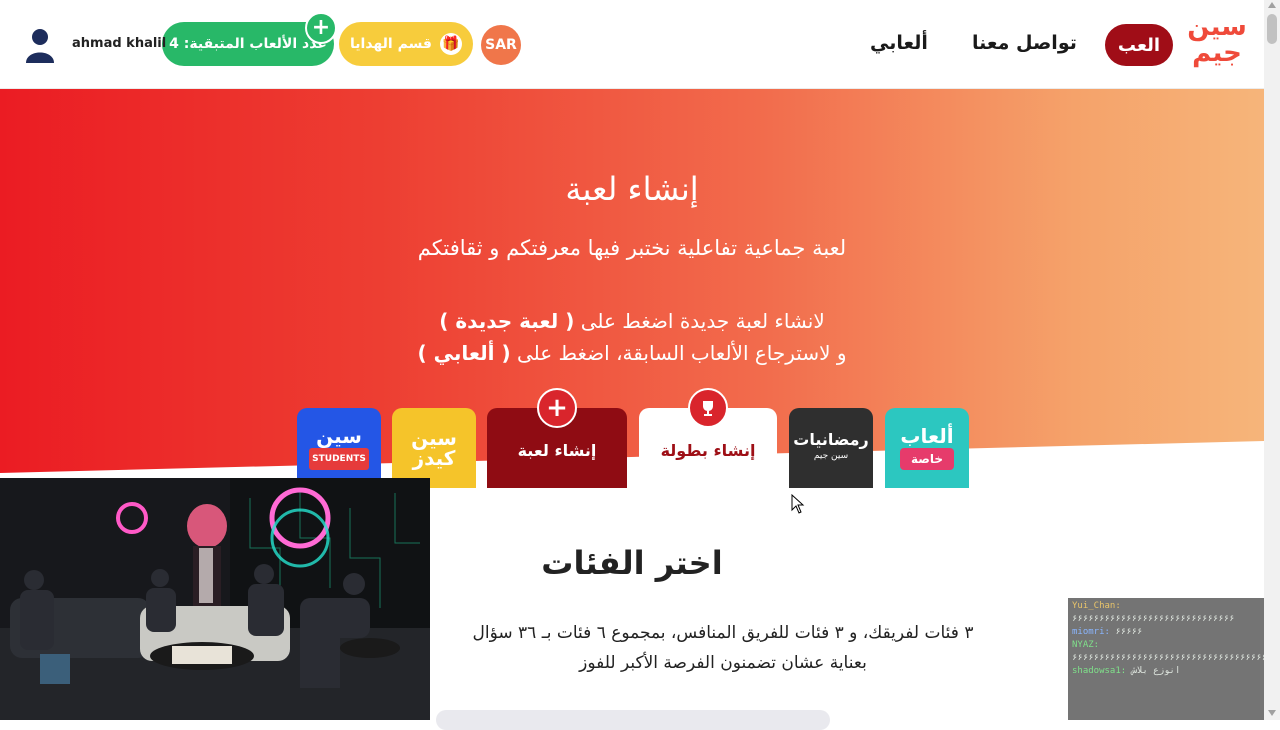 Image resolution: width=1280 pixels, height=730 pixels. Describe the element at coordinates (434, 448) in the screenshot. I see `kids-games-card: سين كيدز` at that location.